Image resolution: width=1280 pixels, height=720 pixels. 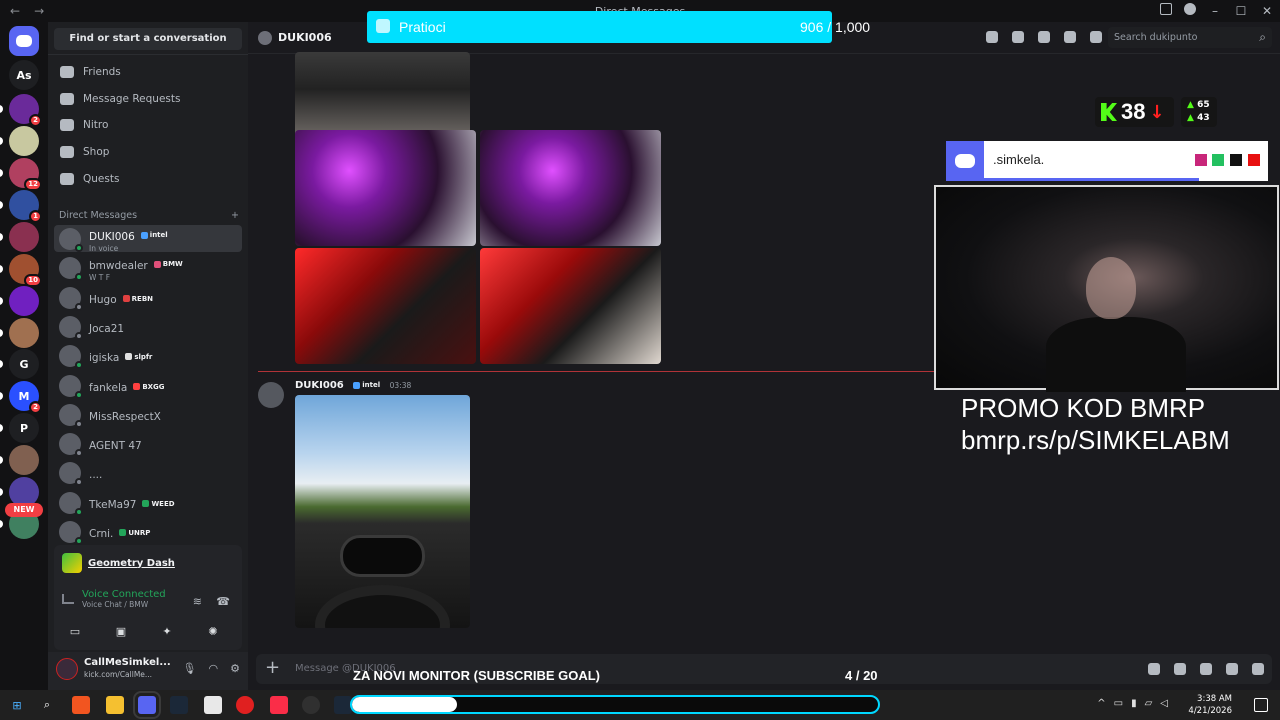 What do you see at coordinates (992, 37) in the screenshot?
I see `voice-call-icon` at bounding box center [992, 37].